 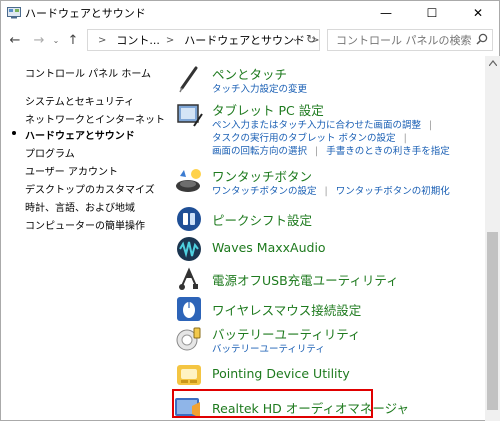 I want to click on address-bar: > コント... > ハードウェアとサウンド > ⌄ ↻, so click(x=203, y=40).